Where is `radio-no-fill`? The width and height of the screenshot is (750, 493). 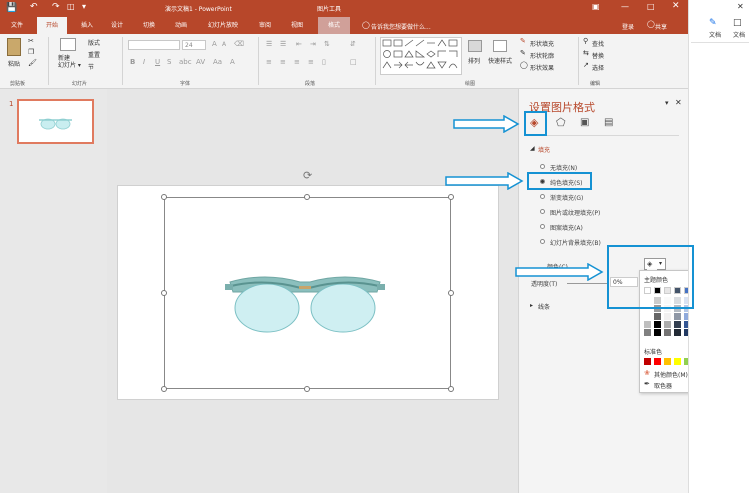 radio-no-fill is located at coordinates (542, 166).